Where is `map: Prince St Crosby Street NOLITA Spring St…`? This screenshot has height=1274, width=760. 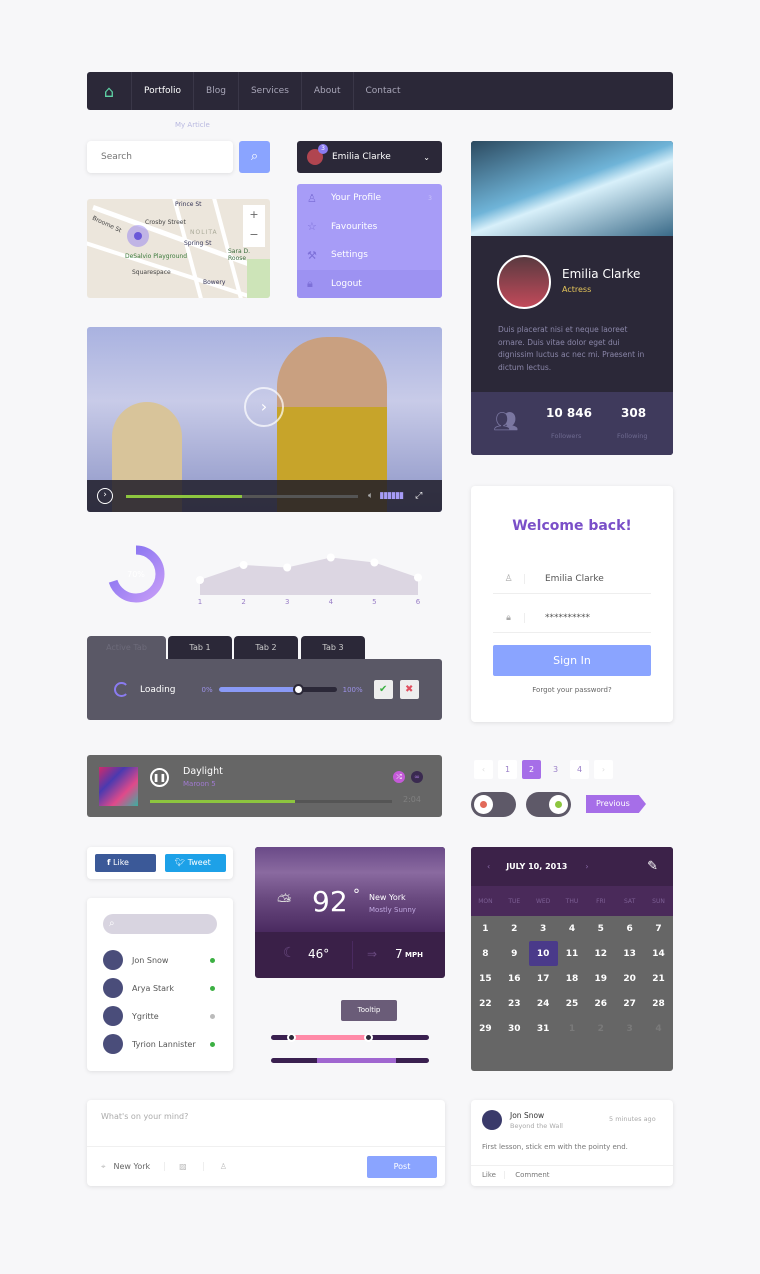
map: Prince St Crosby Street NOLITA Spring St… is located at coordinates (178, 248).